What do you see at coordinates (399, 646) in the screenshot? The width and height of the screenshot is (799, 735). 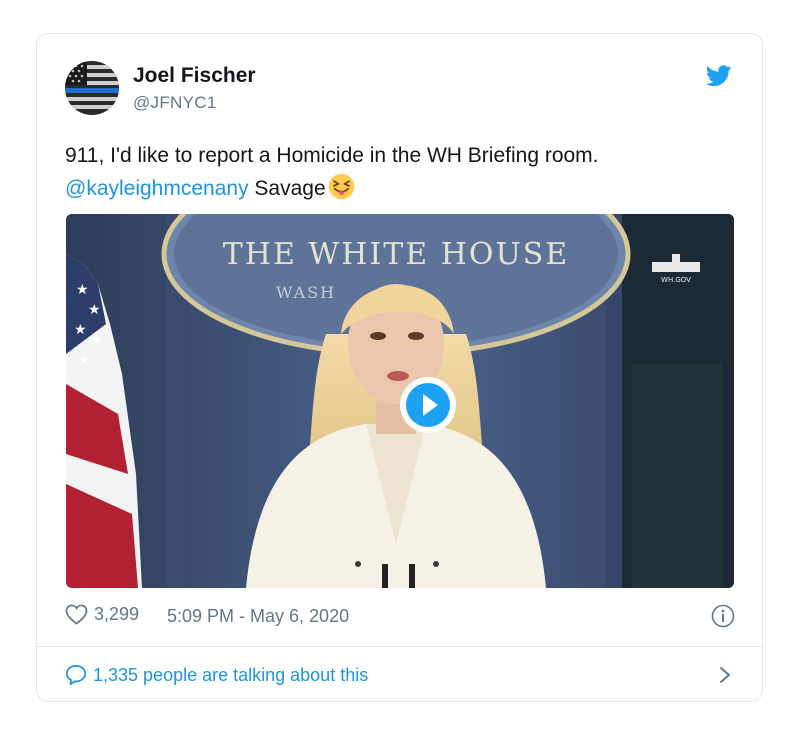 I see `divider` at bounding box center [399, 646].